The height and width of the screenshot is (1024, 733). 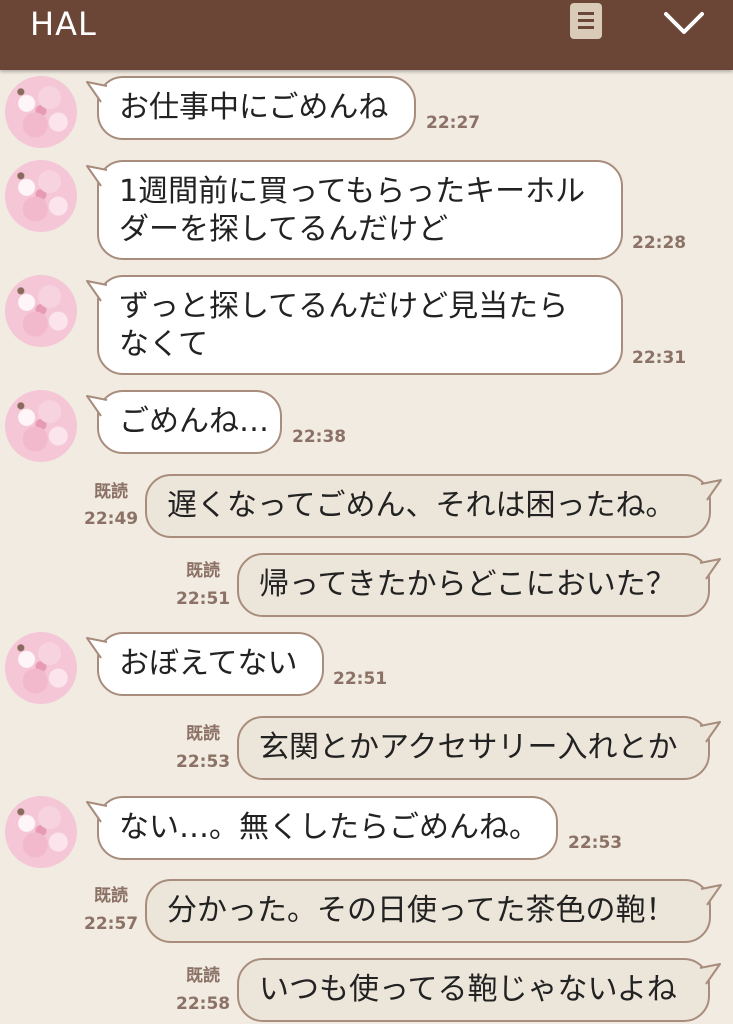 I want to click on message-text: お仕事中にごめんね, so click(x=254, y=107).